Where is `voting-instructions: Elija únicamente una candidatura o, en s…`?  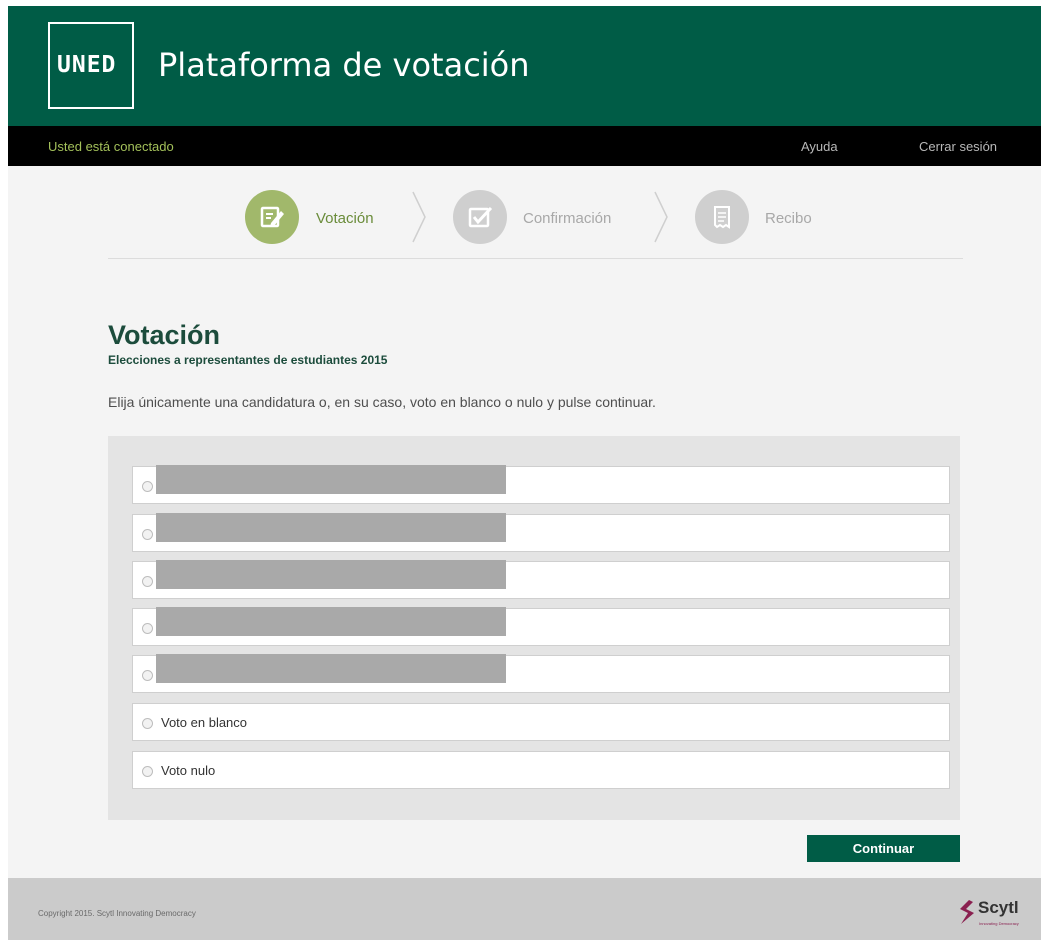
voting-instructions: Elija únicamente una candidatura o, en s… is located at coordinates (382, 402).